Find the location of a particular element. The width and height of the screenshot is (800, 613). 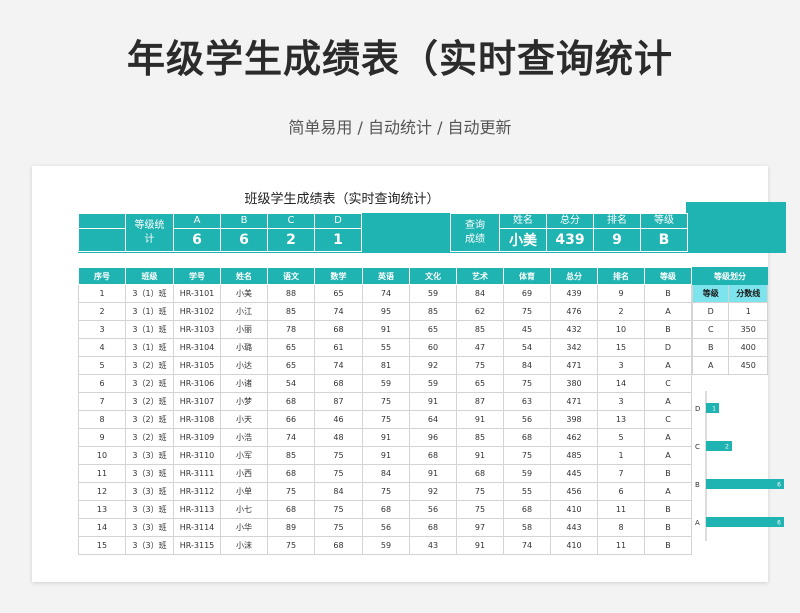

table-cell: 5 is located at coordinates (621, 437).